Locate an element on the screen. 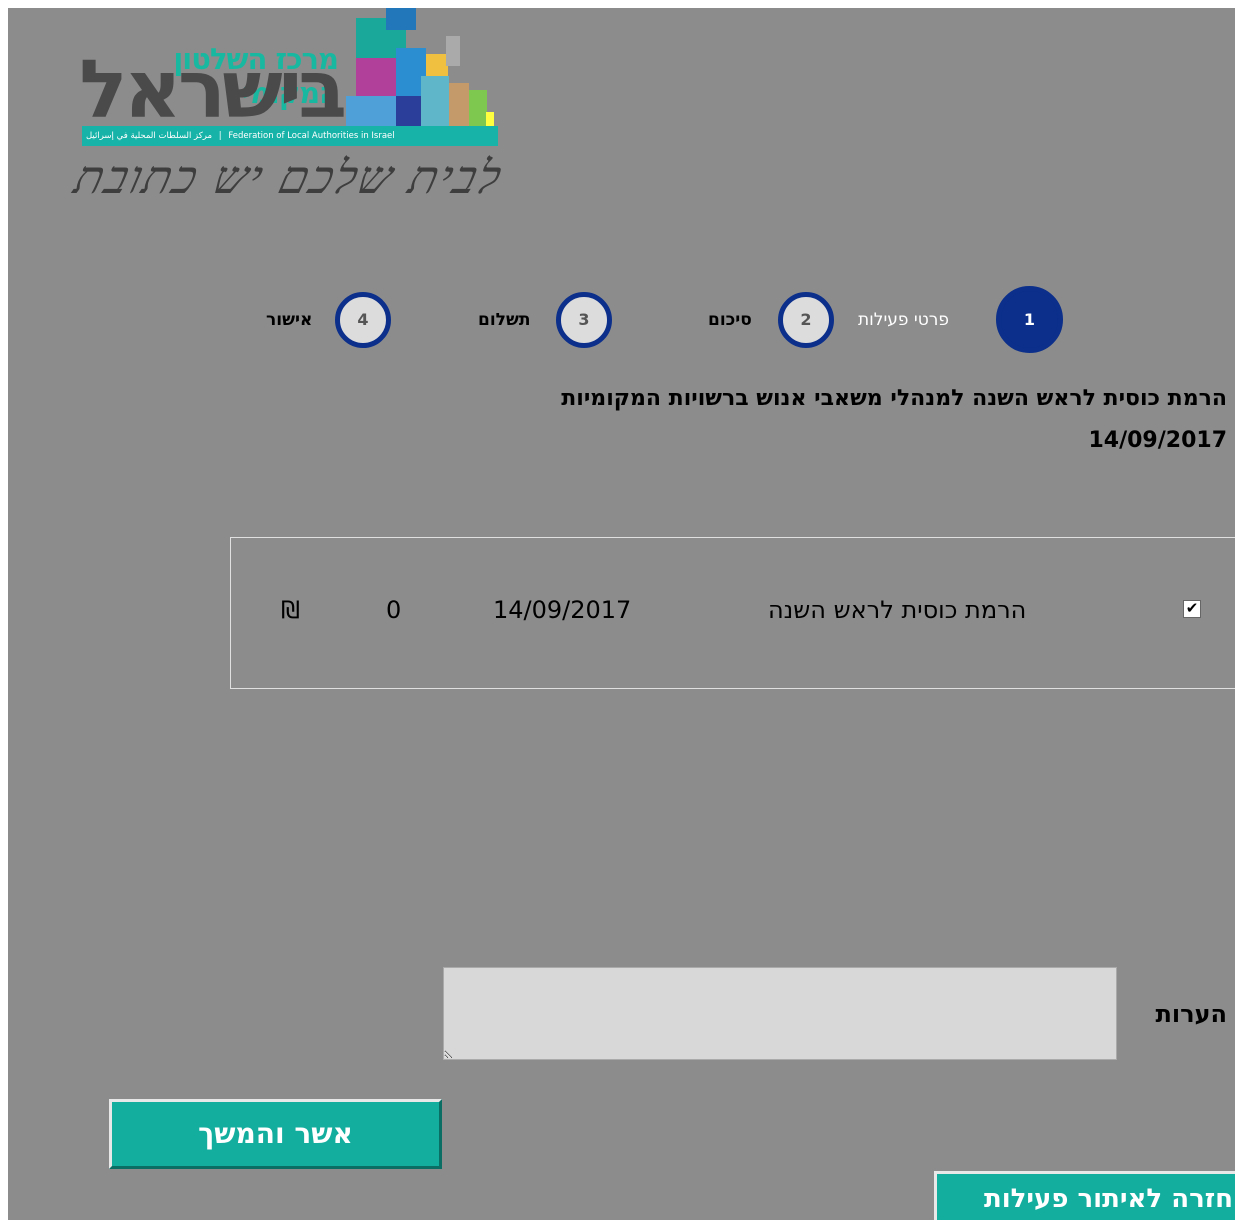 The image size is (1235, 1220). back-to-search-button: חזרה לאיתור פעילות is located at coordinates (1084, 1195).